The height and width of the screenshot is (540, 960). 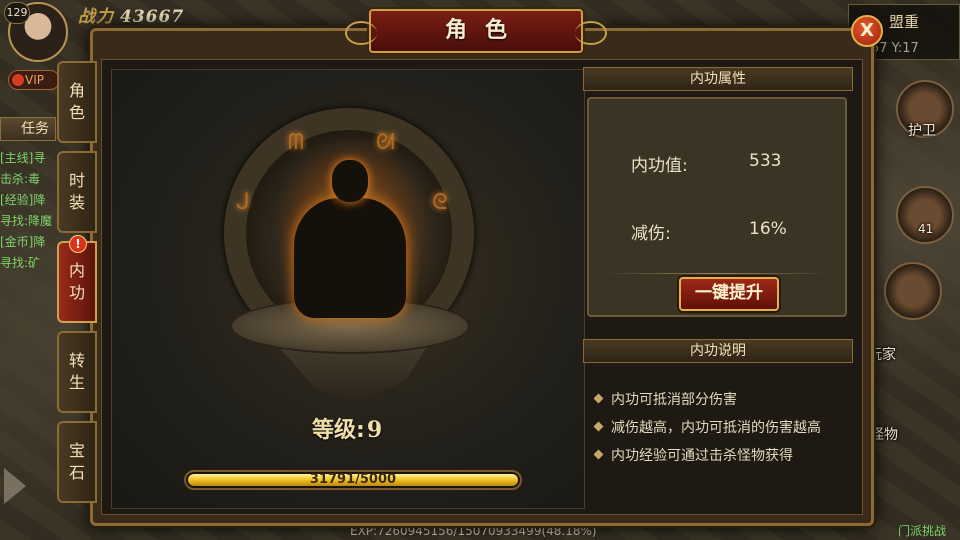 What do you see at coordinates (78, 244) in the screenshot?
I see `alert-icon: !` at bounding box center [78, 244].